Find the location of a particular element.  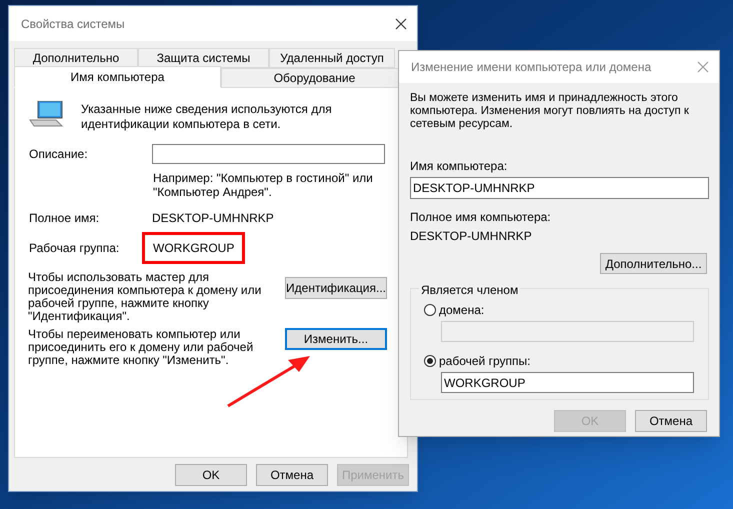

wizard-text: Чтобы использовать мастер для присоединения компьютера к домену или рабочей группе, нажмите кнопку "Идентификация". is located at coordinates (145, 297).